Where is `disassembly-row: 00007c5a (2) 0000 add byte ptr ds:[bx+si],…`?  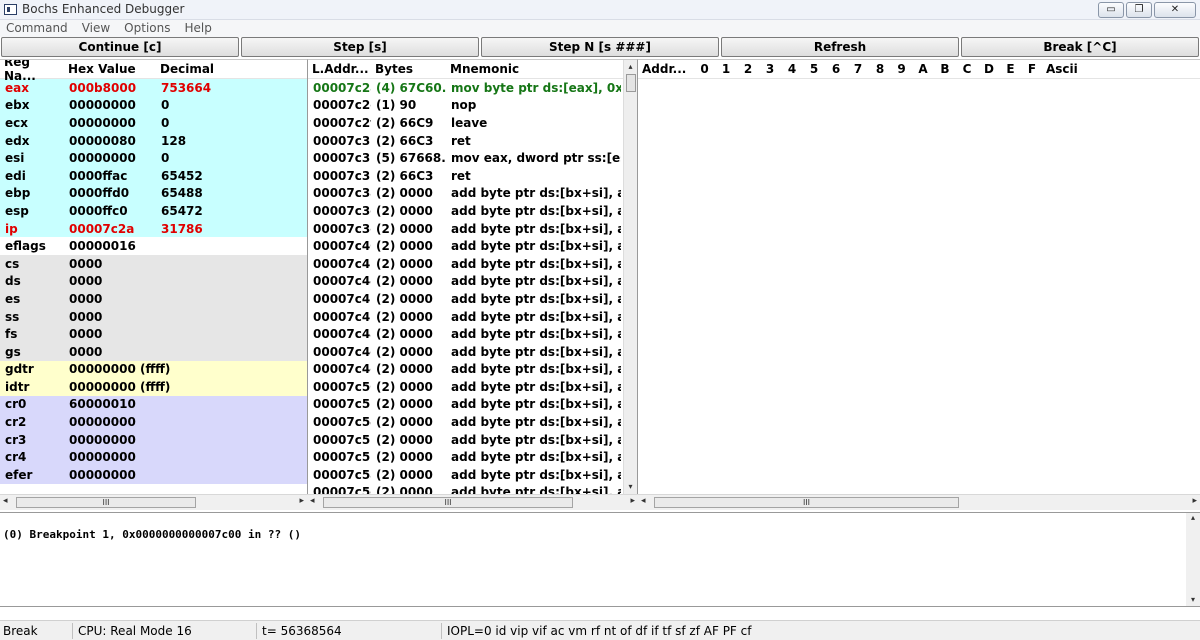
disassembly-row: 00007c5a (2) 0000 add byte ptr ds:[bx+si],… is located at coordinates (472, 475).